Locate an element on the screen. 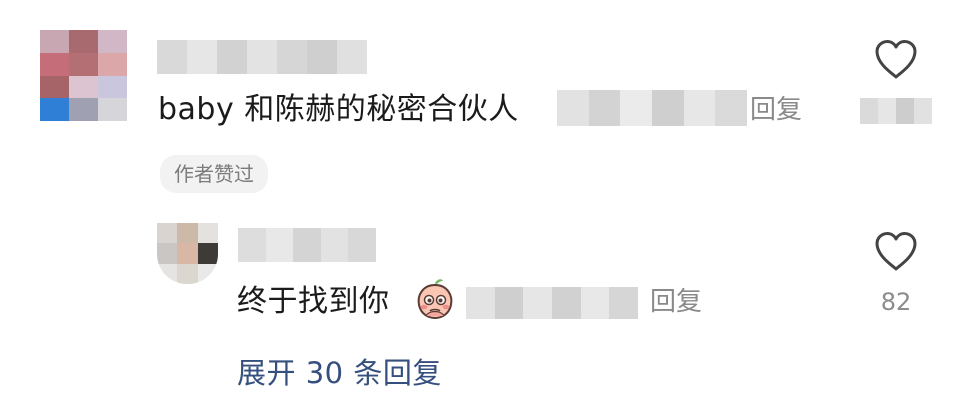  comment-text: baby 和陈赫的秘密合伙人 is located at coordinates (338, 109).